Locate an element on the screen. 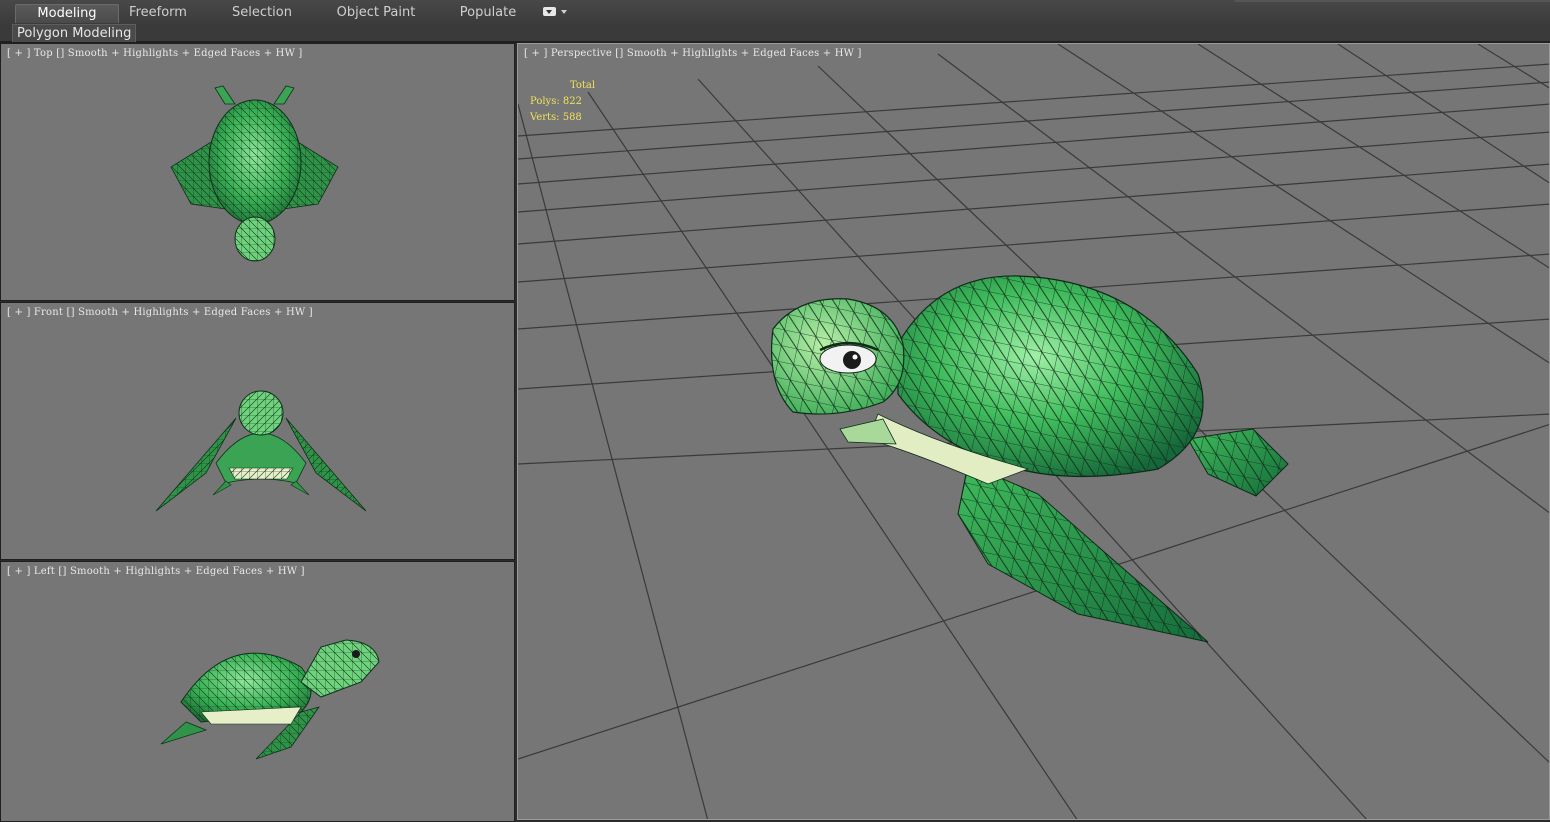 This screenshot has width=1550, height=822. stats-total-label: Total is located at coordinates (583, 85).